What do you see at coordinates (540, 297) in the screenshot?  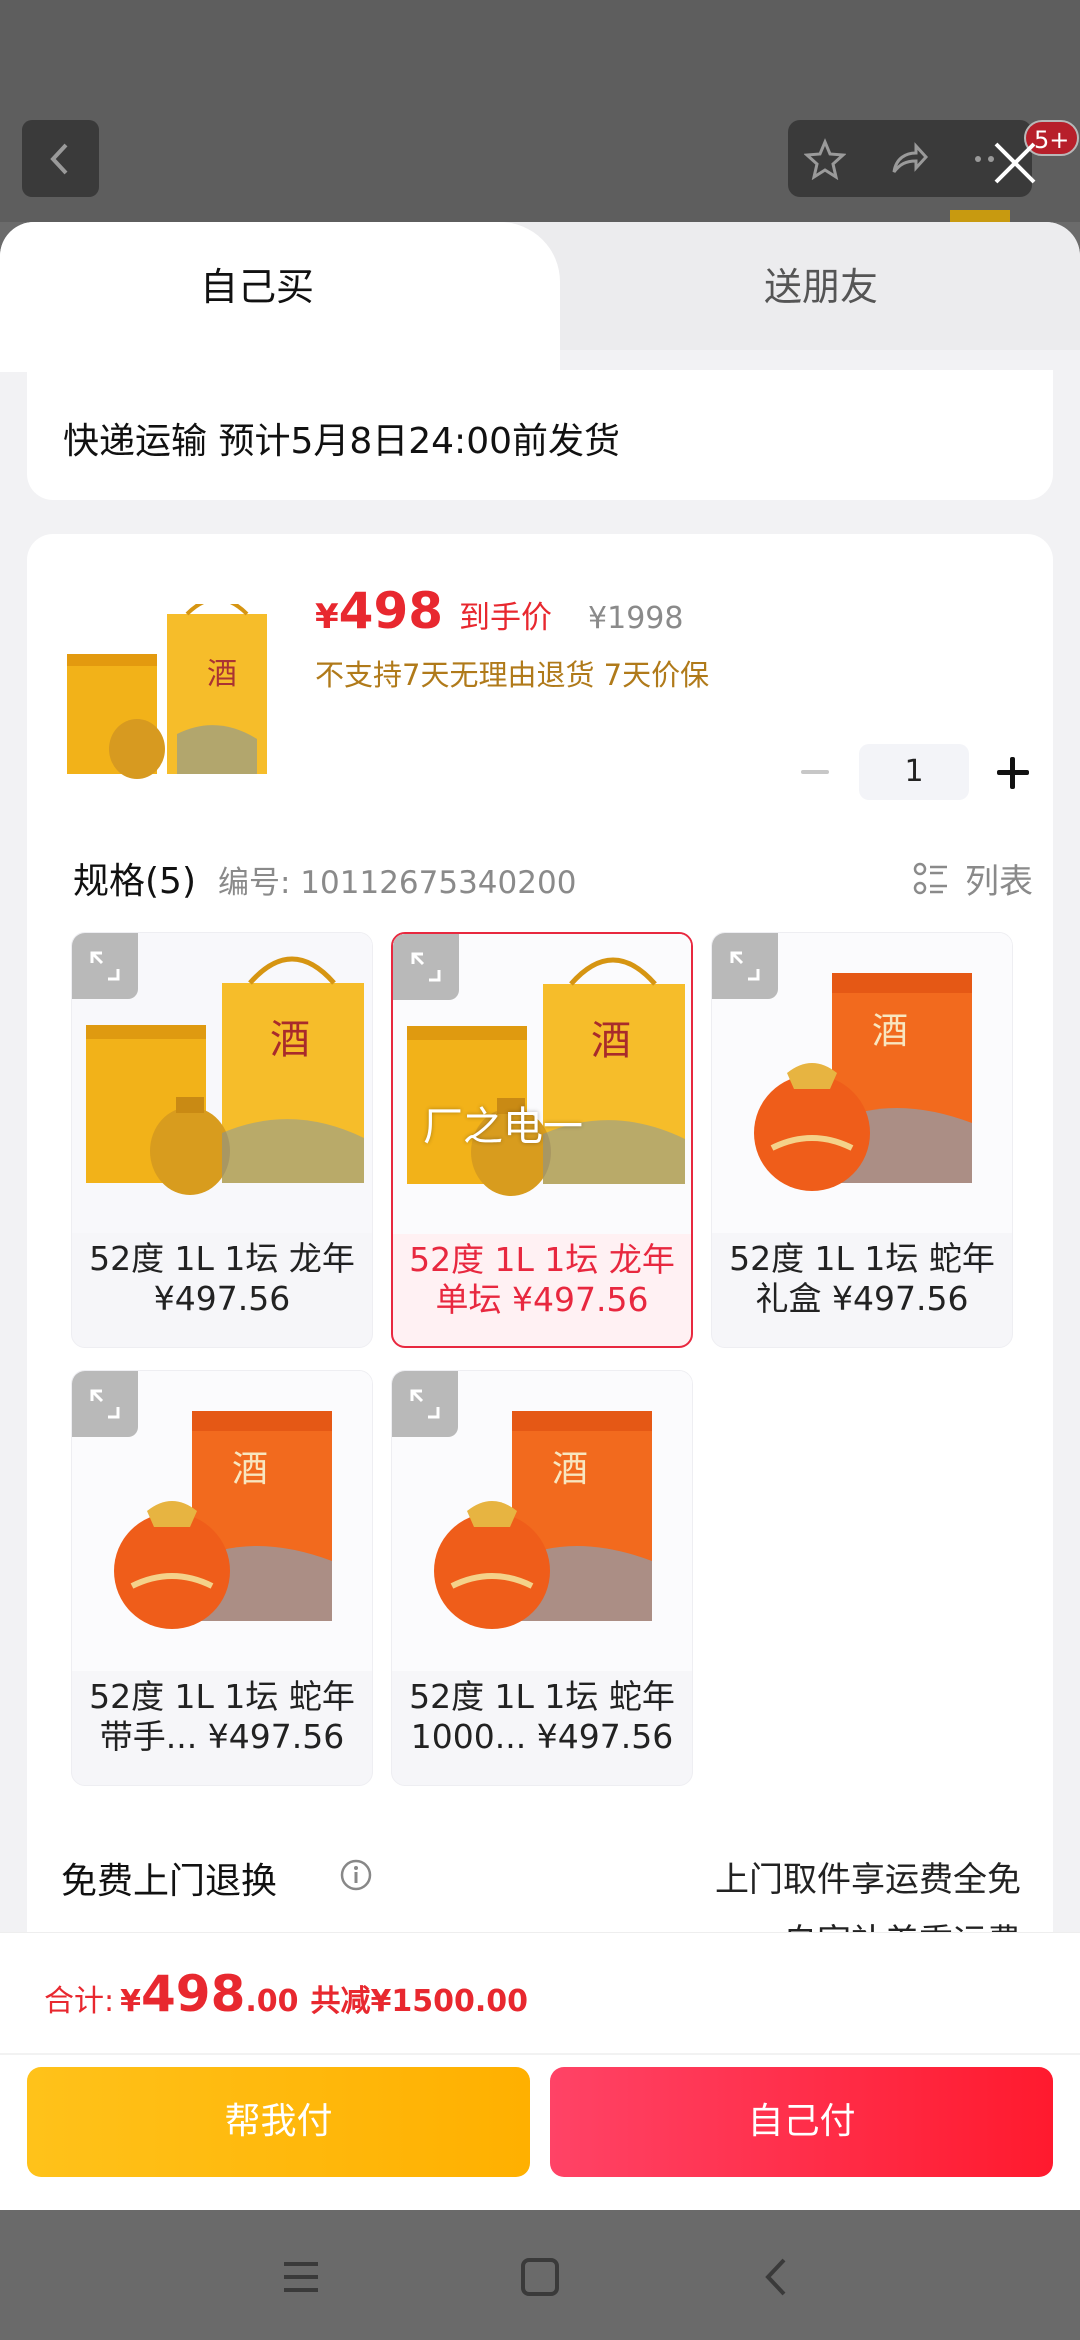 I see `purchase-tabs: 自己买 送朋友` at bounding box center [540, 297].